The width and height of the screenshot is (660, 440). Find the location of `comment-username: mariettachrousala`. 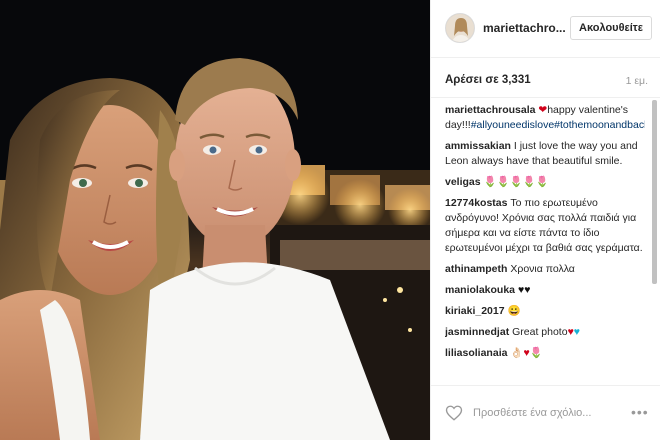

comment-username: mariettachrousala is located at coordinates (490, 110).